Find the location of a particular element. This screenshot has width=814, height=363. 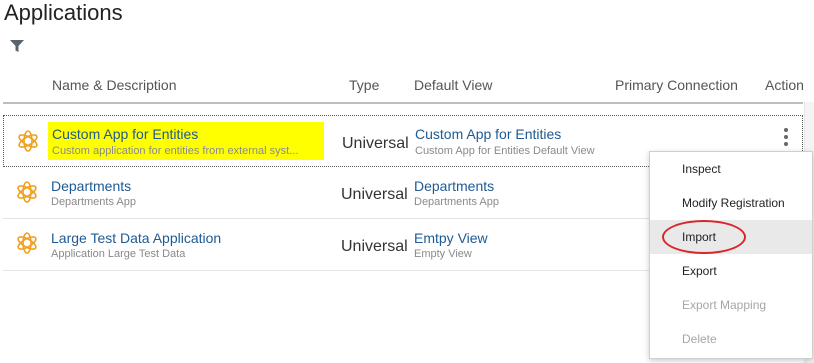

default-view-link: Departments is located at coordinates (454, 186).